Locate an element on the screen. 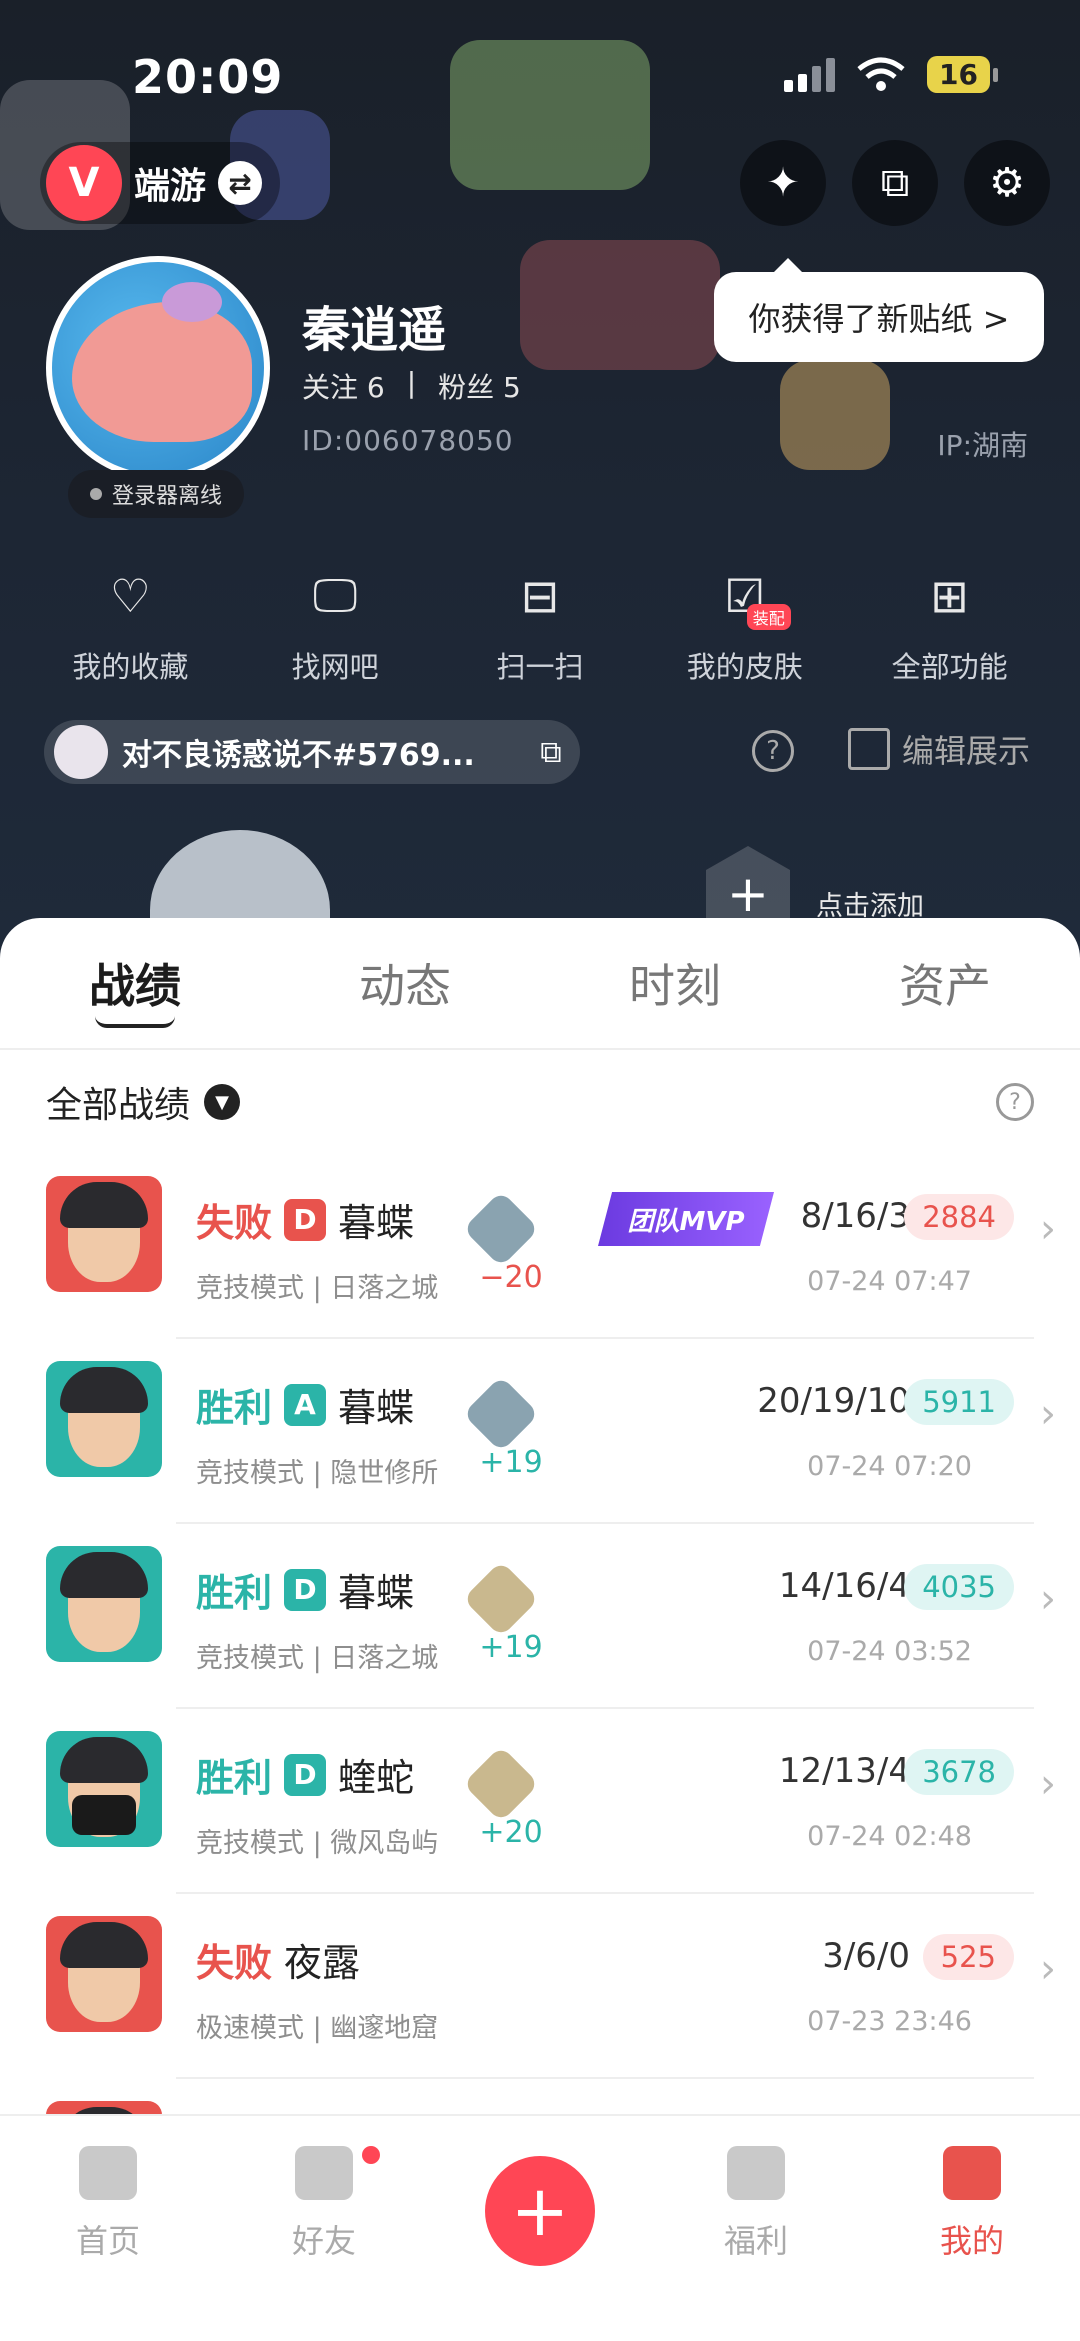 The image size is (1080, 2341). score-badge: 5911 is located at coordinates (959, 1402).